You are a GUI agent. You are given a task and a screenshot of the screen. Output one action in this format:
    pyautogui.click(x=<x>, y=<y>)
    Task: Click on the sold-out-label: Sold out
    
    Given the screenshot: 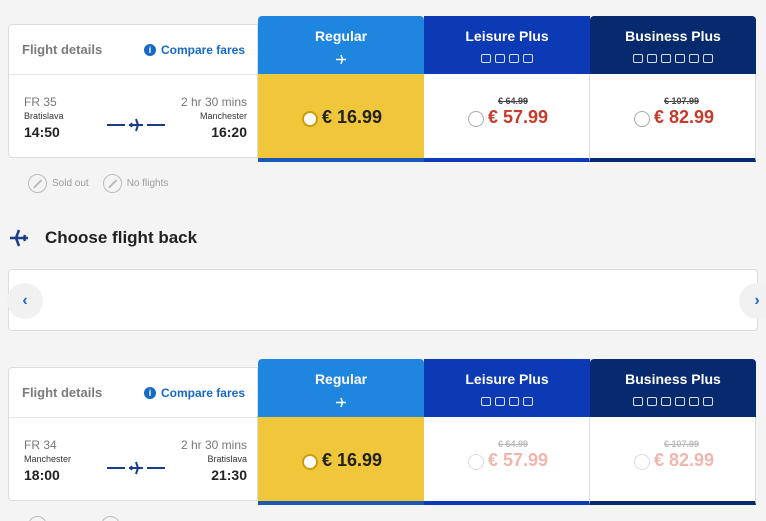 What is the action you would take?
    pyautogui.click(x=70, y=183)
    